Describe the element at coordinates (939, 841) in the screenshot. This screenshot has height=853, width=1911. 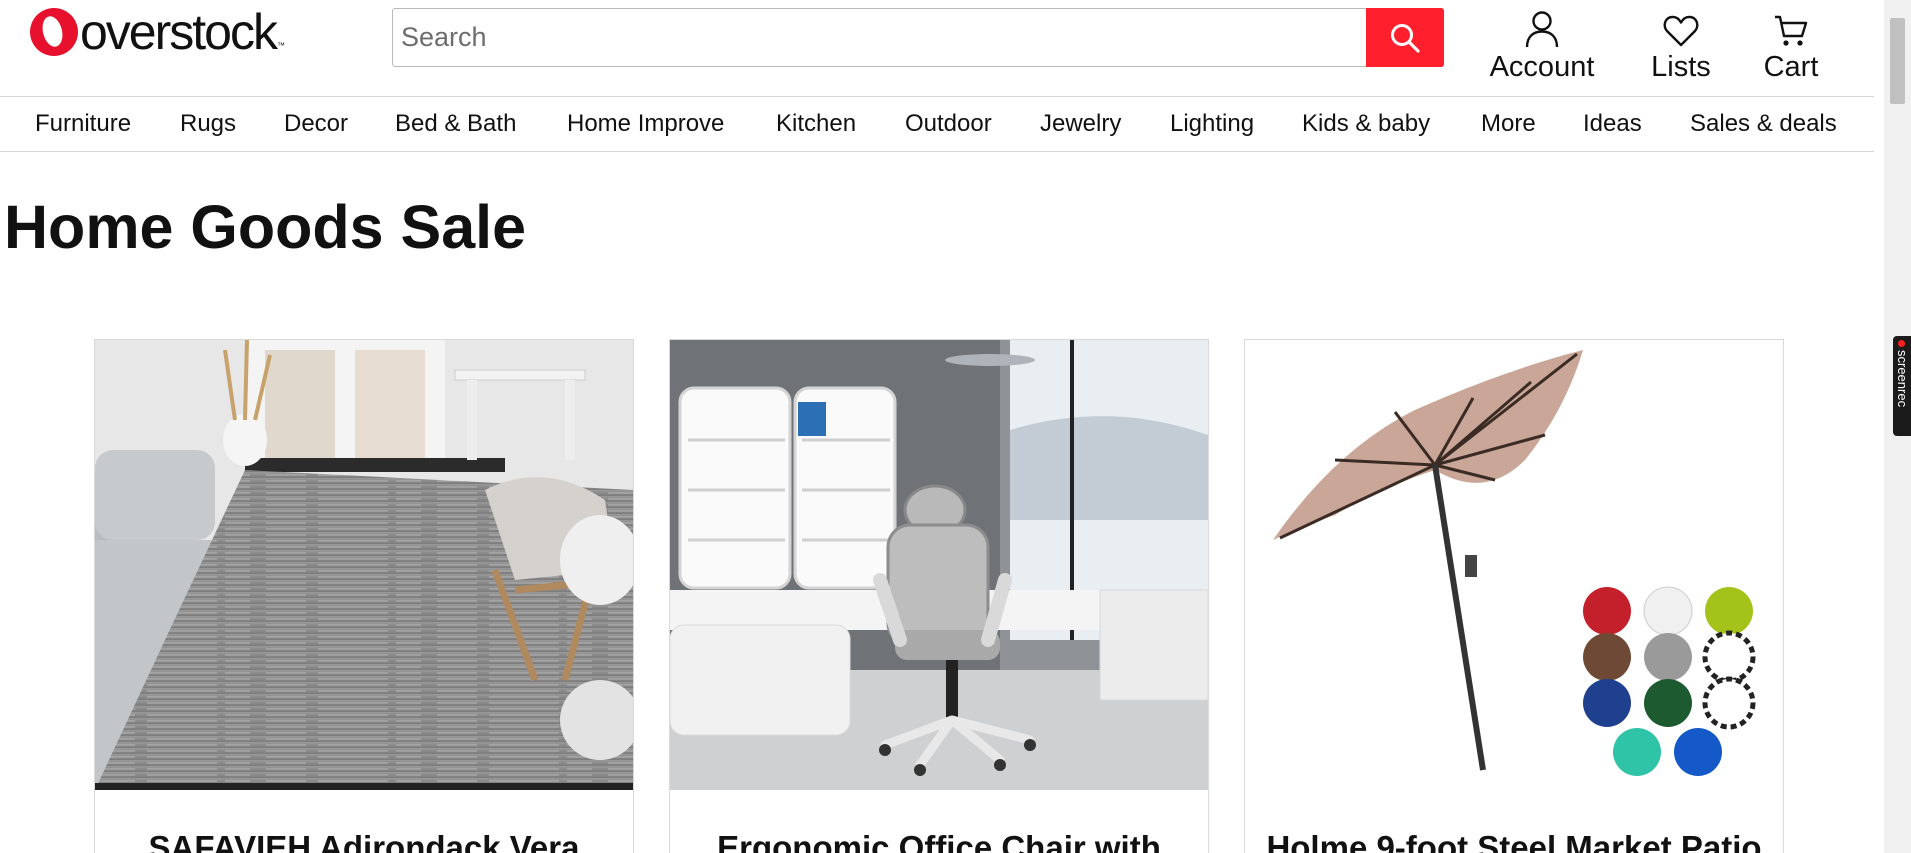
I see `product-title: Ergonomic Office Chair with` at that location.